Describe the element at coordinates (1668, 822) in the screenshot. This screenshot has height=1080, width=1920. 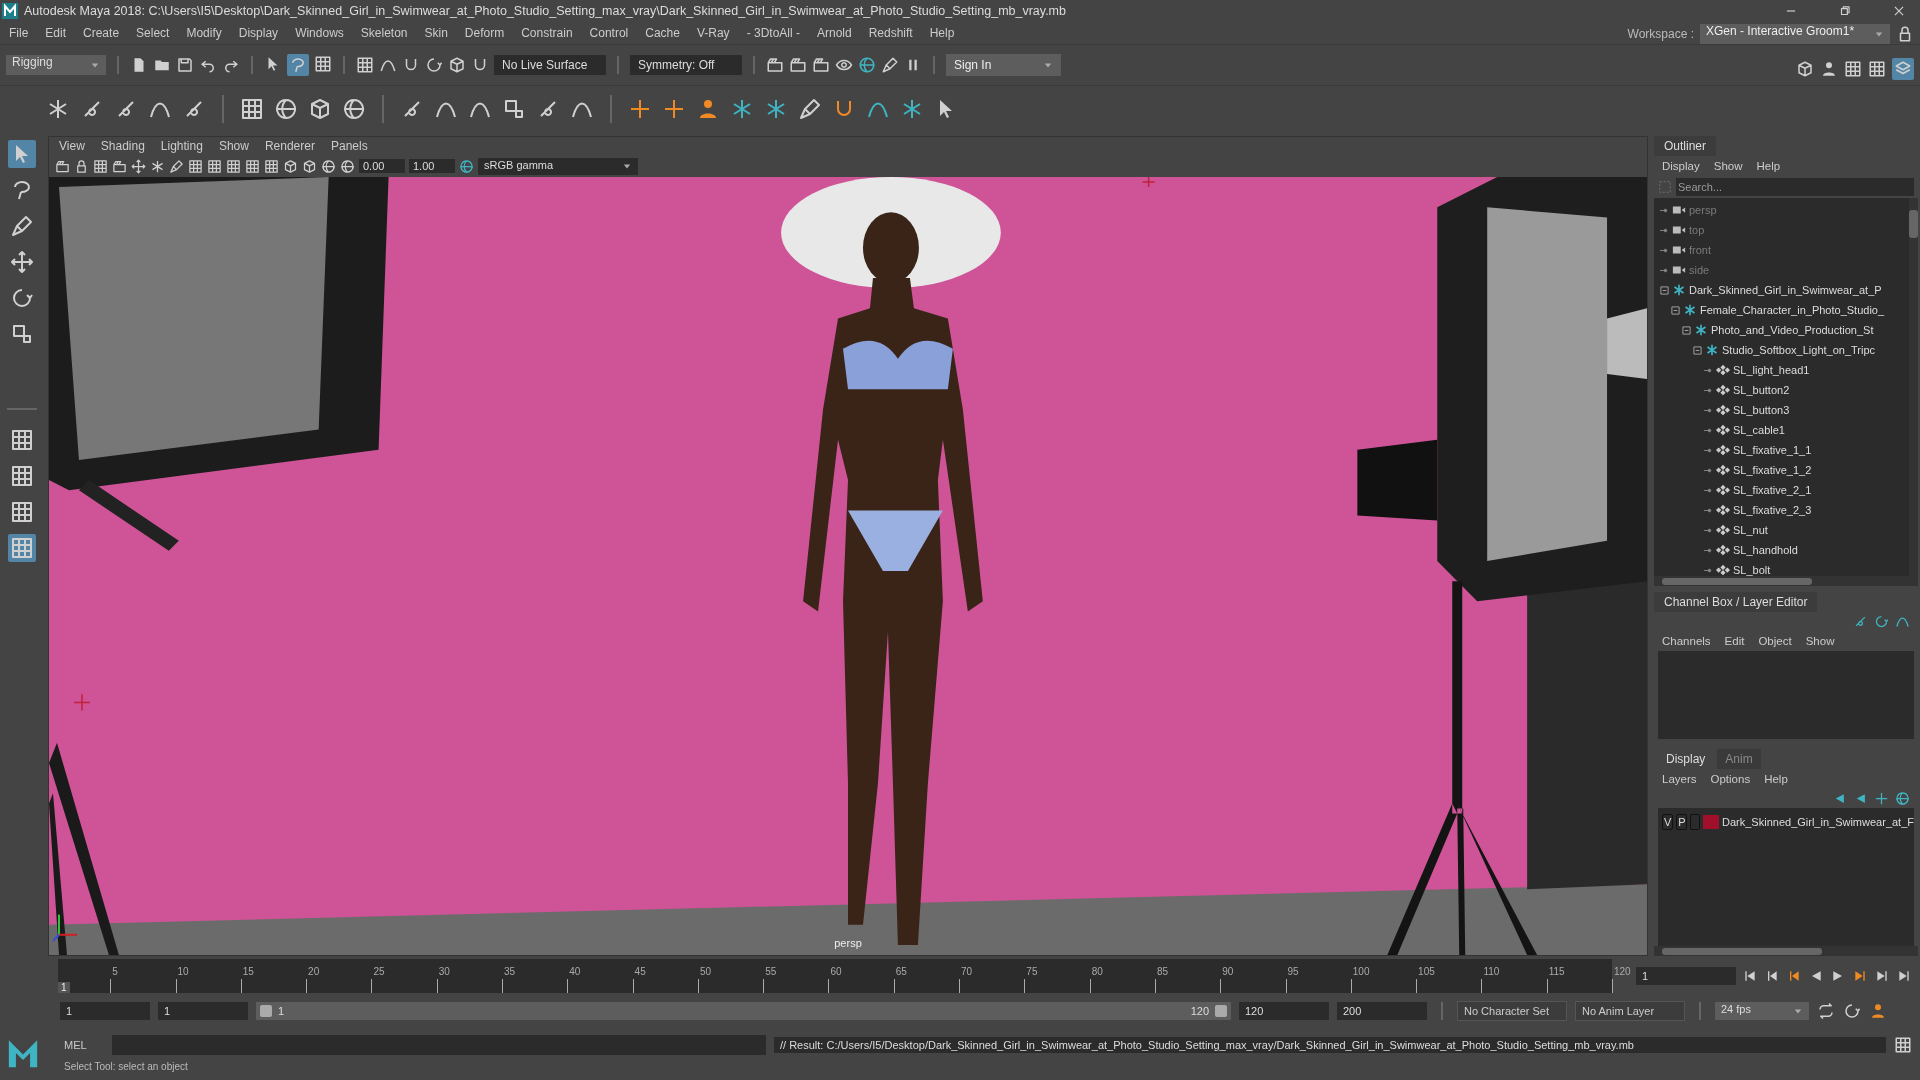
I see `visibility-toggle: V` at that location.